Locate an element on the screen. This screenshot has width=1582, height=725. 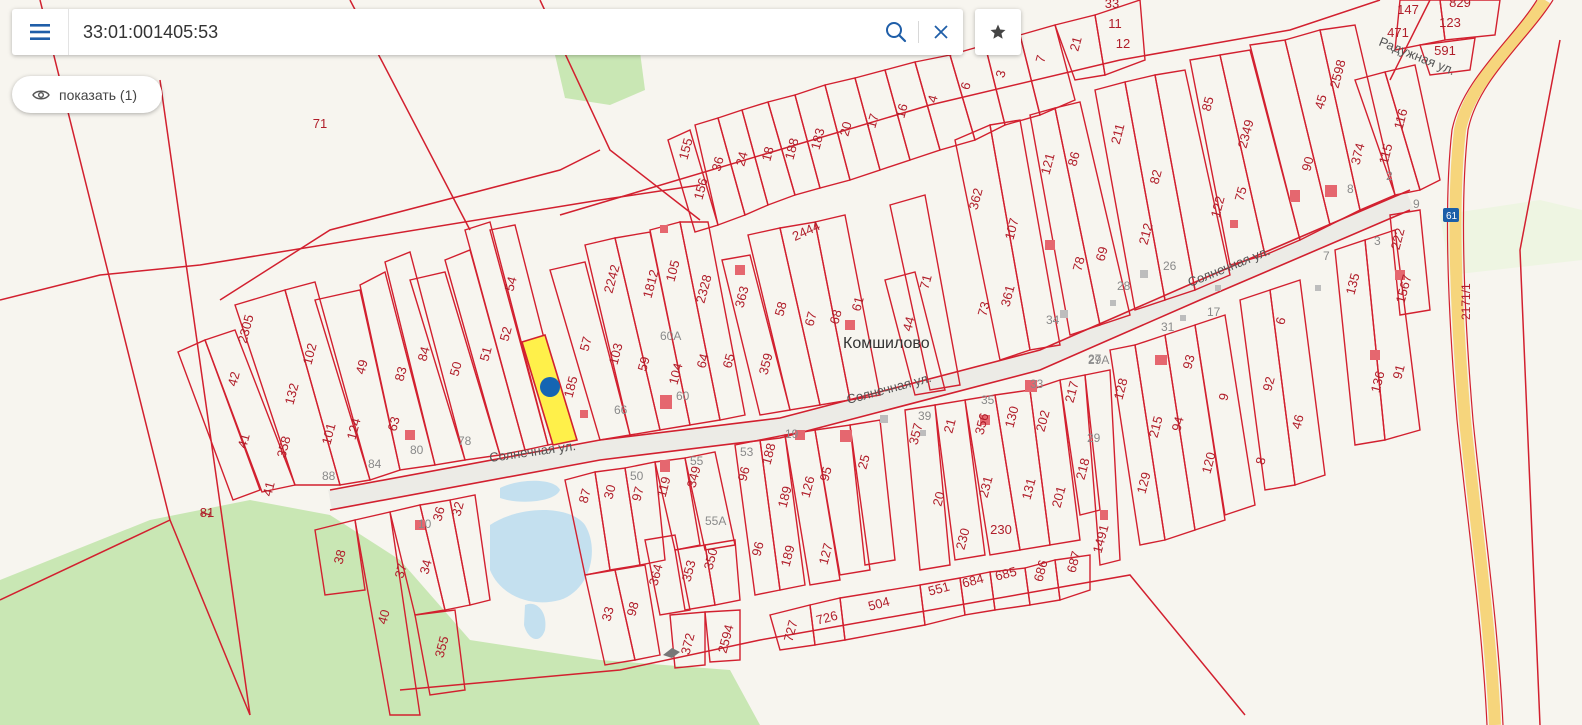
house-number-label: 53 is located at coordinates (747, 452).